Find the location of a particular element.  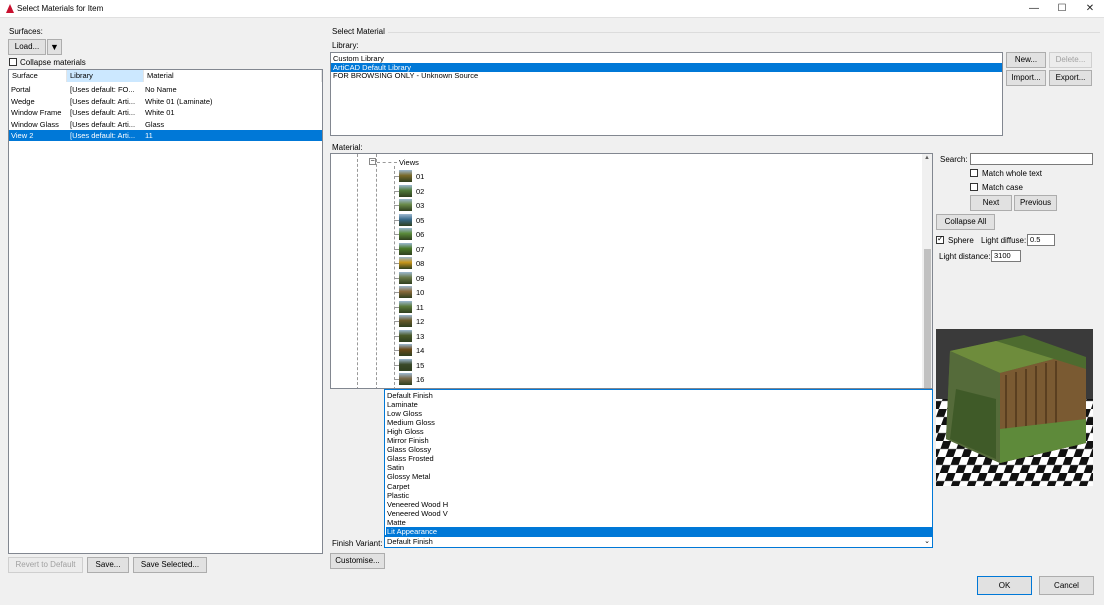

finish-option: Laminate is located at coordinates (659, 404).